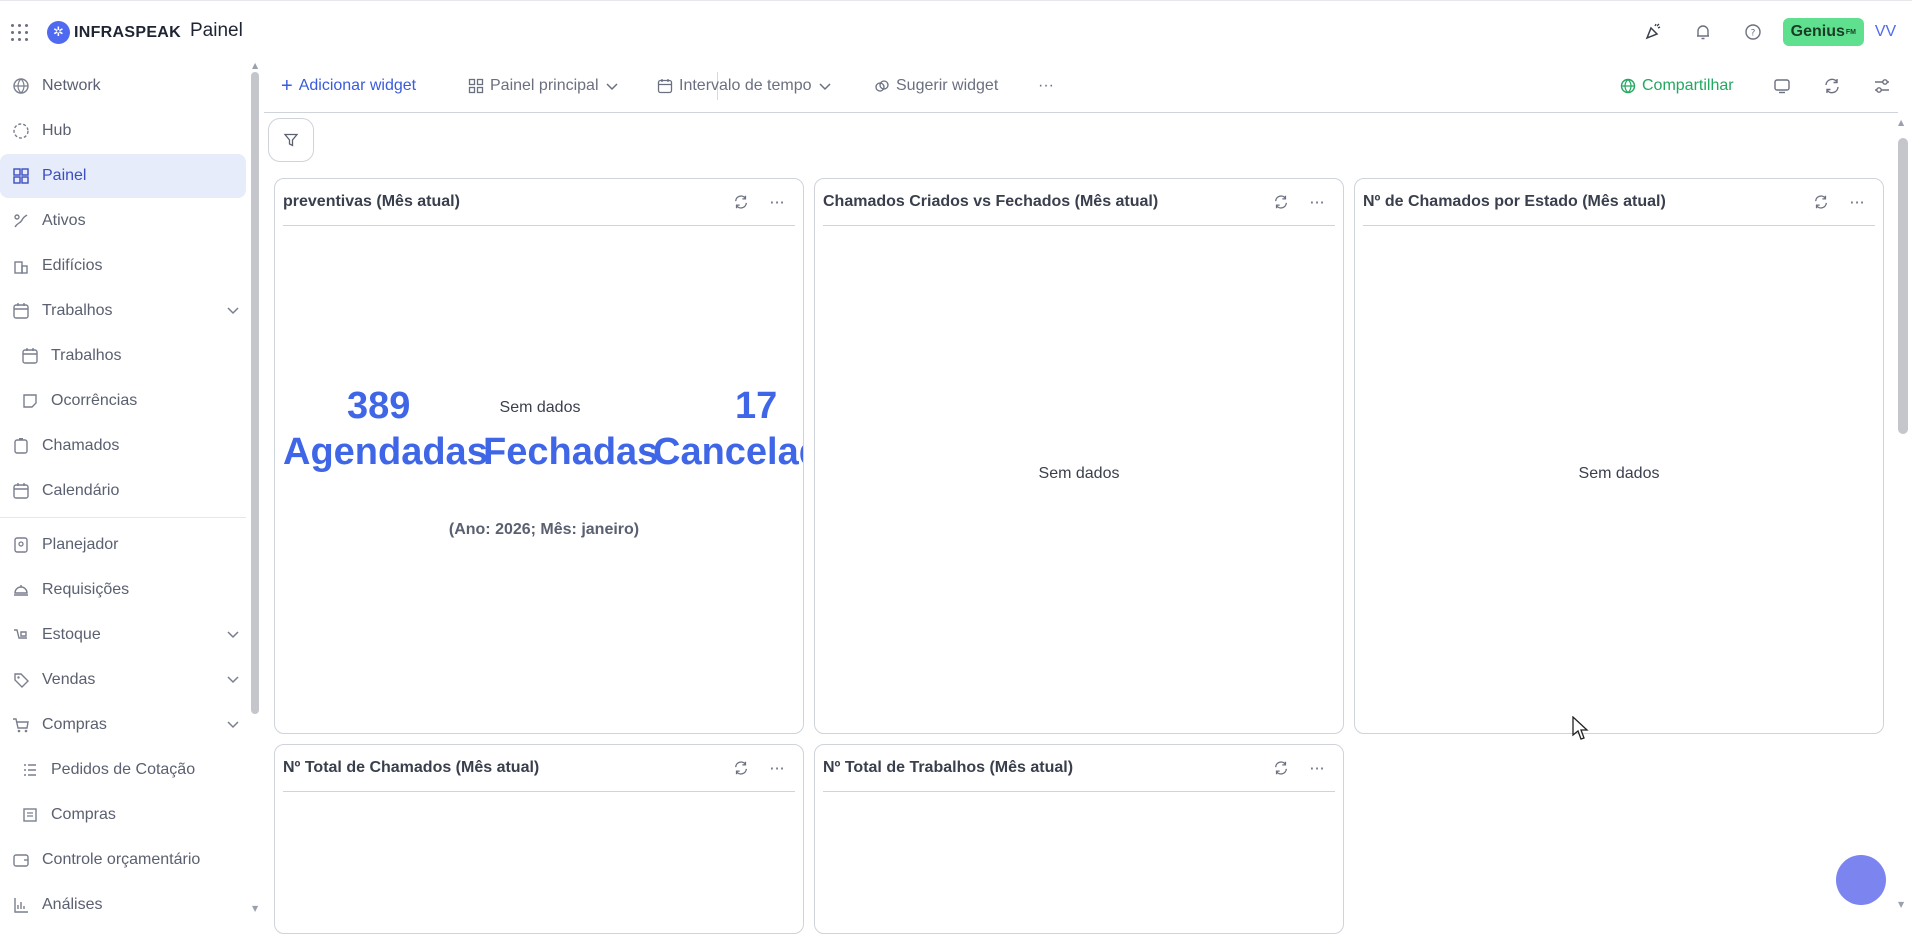 This screenshot has width=1912, height=934. What do you see at coordinates (1903, 286) in the screenshot?
I see `main-scrollbar` at bounding box center [1903, 286].